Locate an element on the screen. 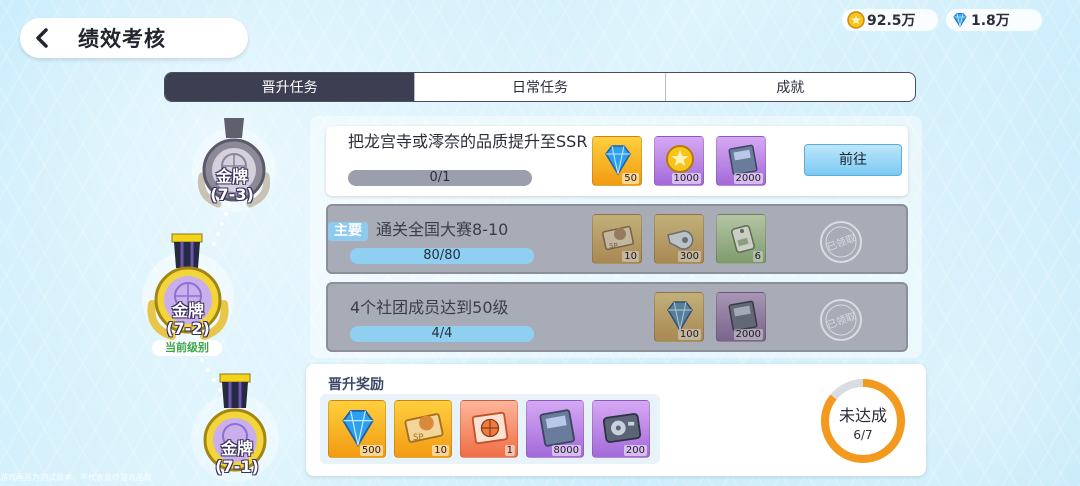 The image size is (1080, 486). reward-count: 300 is located at coordinates (689, 256).